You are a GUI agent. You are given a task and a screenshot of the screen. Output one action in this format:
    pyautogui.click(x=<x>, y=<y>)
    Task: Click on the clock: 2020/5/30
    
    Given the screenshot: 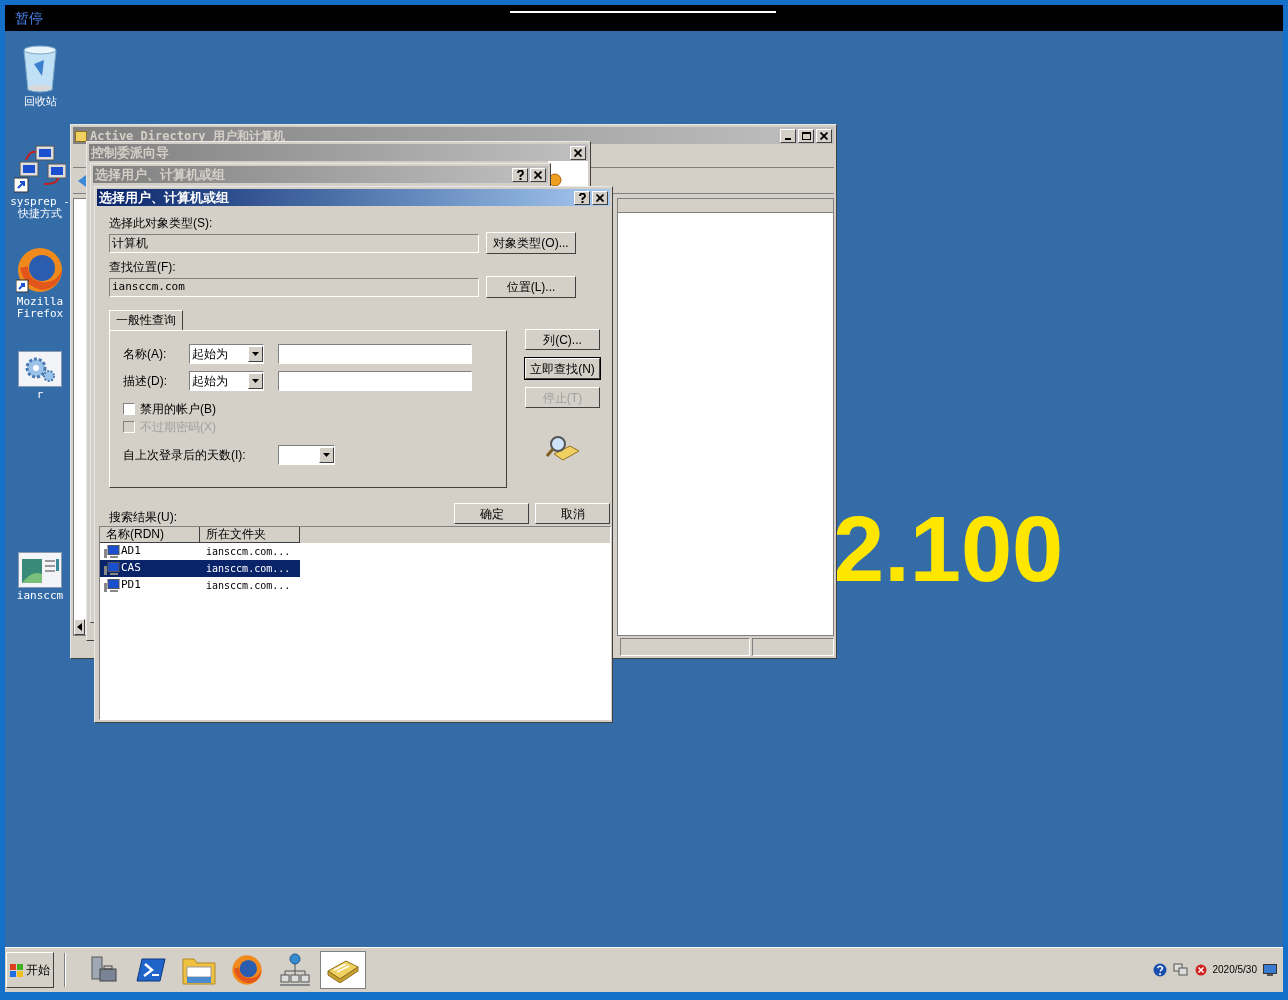 What is the action you would take?
    pyautogui.click(x=1234, y=969)
    